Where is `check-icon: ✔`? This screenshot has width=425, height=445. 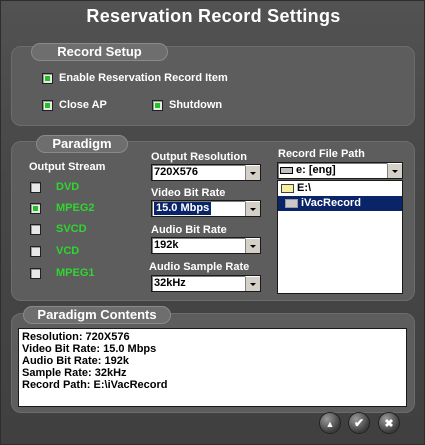
check-icon: ✔ is located at coordinates (359, 423).